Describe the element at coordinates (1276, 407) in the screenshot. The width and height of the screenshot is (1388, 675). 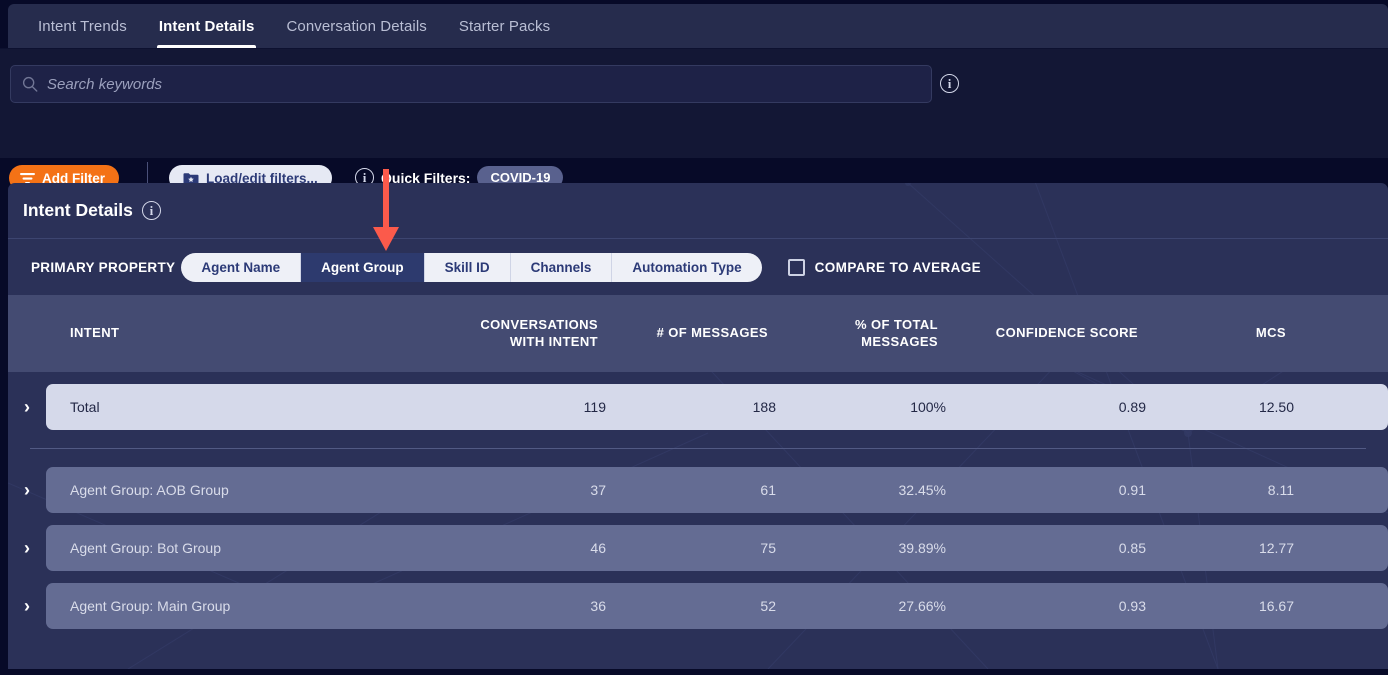
I see `cell-mcs: 12.50` at that location.